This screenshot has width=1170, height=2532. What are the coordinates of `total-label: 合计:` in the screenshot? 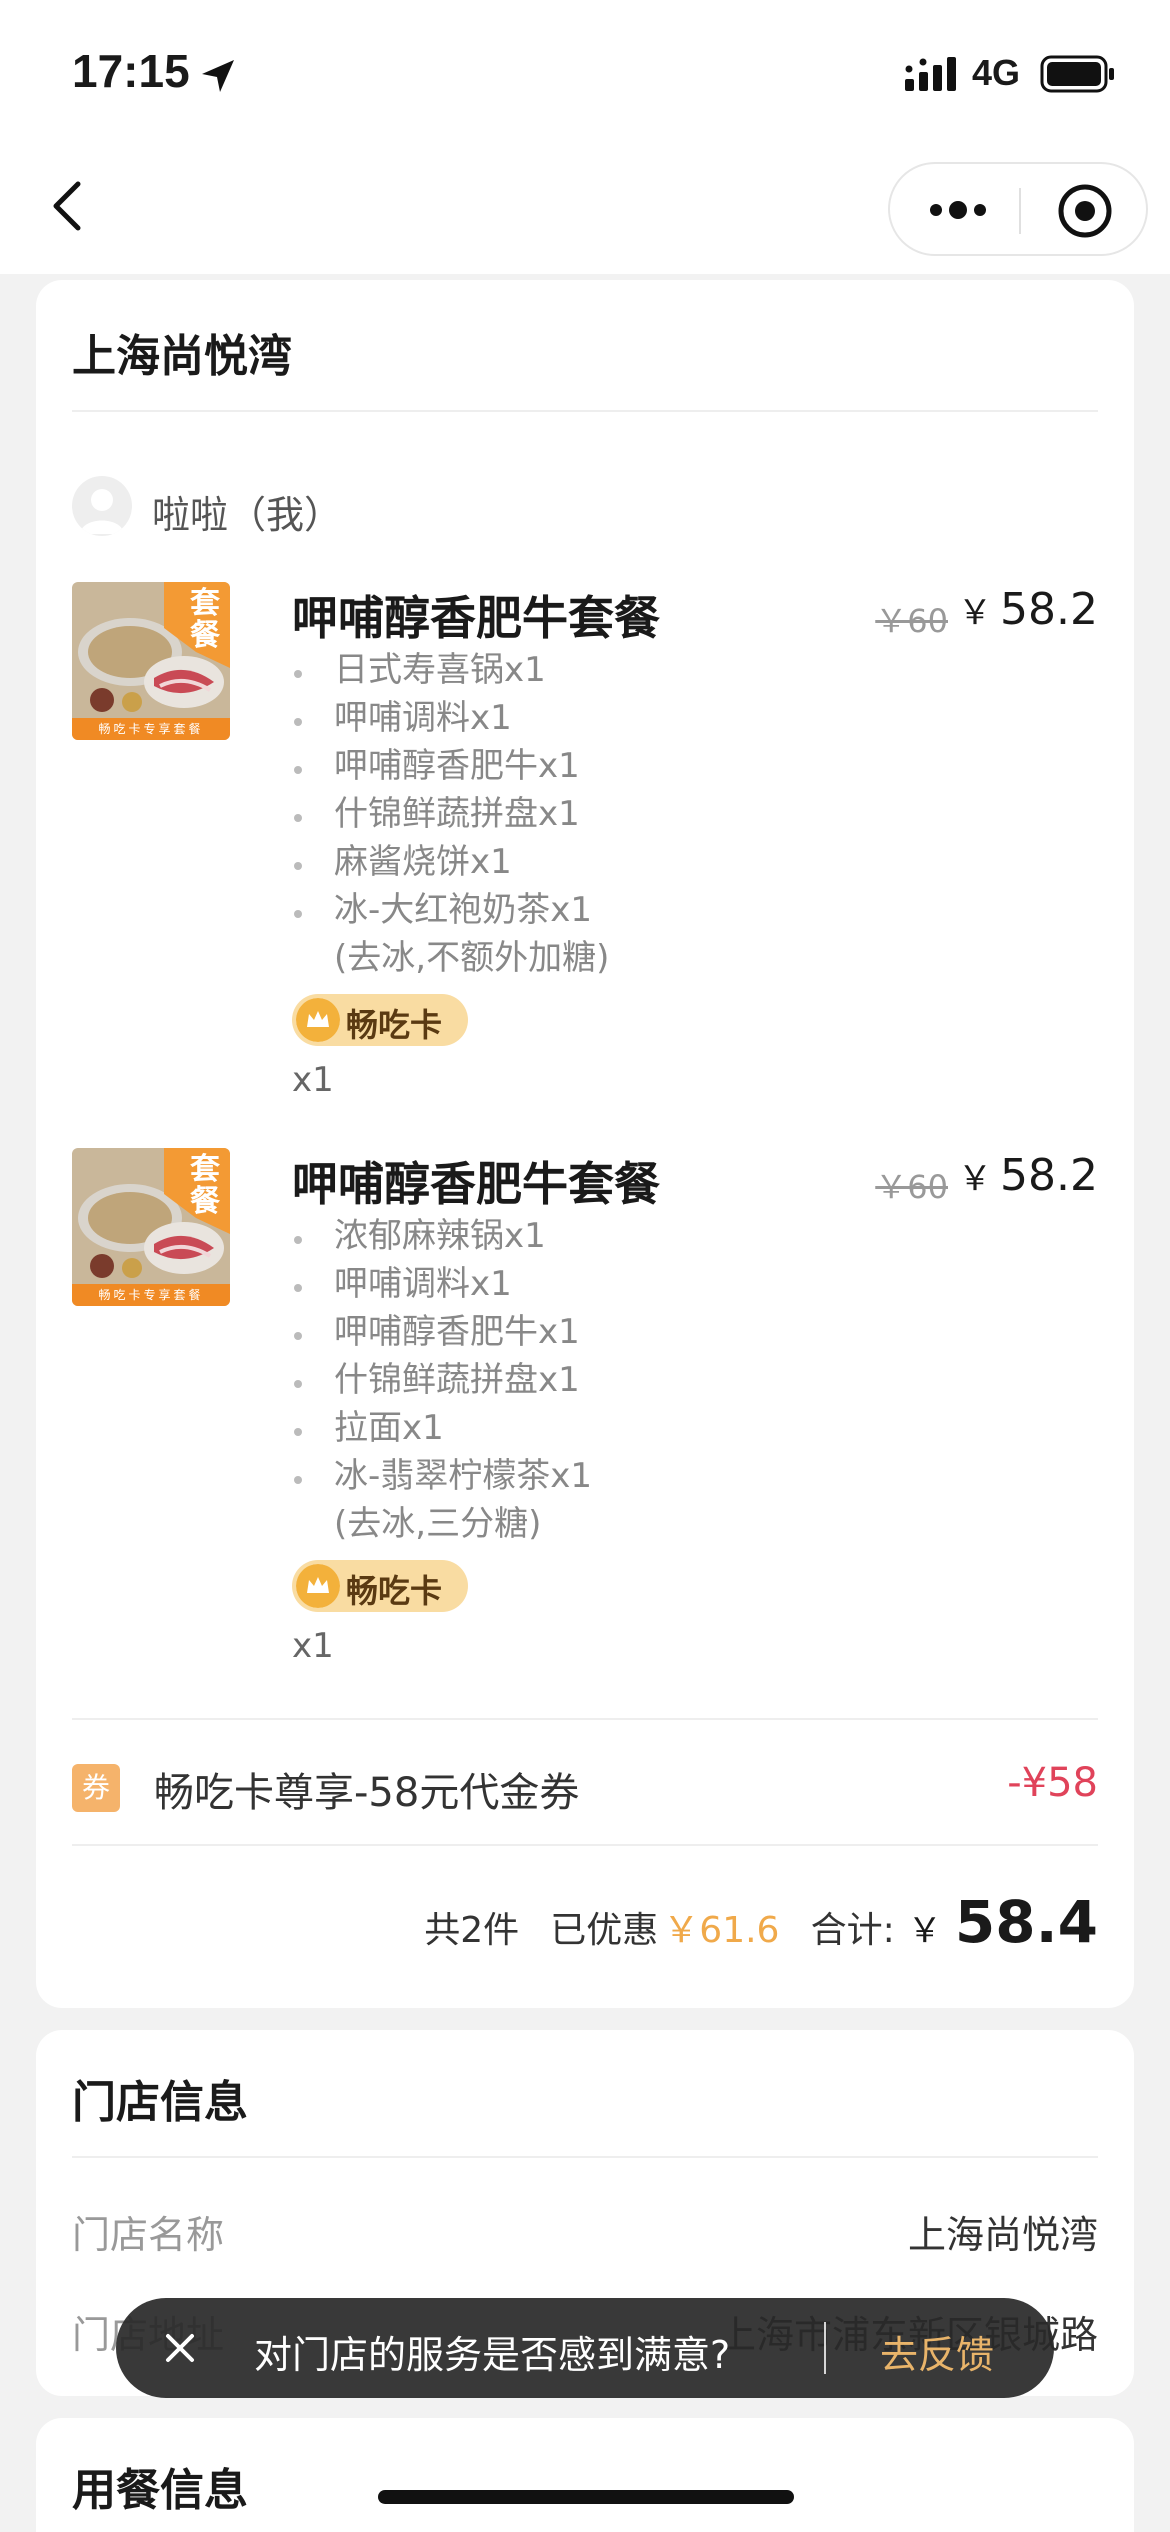 It's located at (852, 1930).